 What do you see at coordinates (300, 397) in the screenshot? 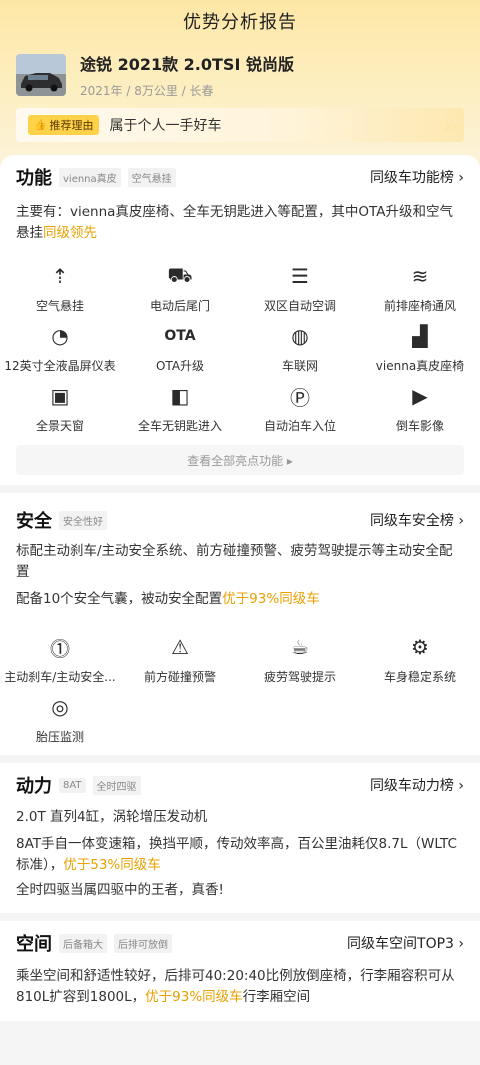
I see `auto-parking-icon: Ⓟ` at bounding box center [300, 397].